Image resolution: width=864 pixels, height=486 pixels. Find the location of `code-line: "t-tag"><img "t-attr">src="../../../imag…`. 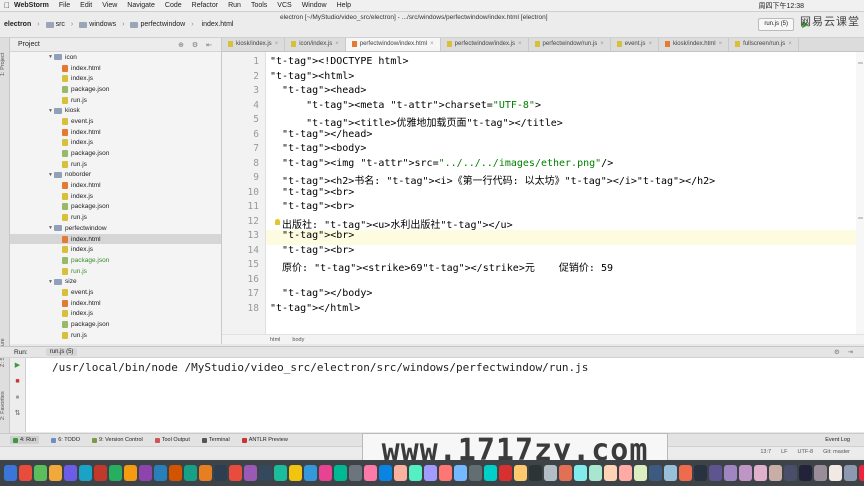

code-line: "t-tag"><img "t-attr">src="../../../imag… is located at coordinates (441, 165).